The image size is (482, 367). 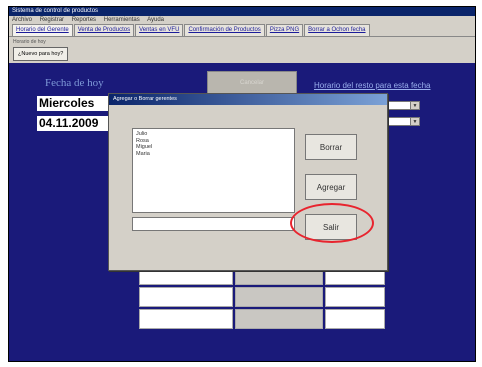 What do you see at coordinates (332, 223) in the screenshot?
I see `highlight-circle` at bounding box center [332, 223].